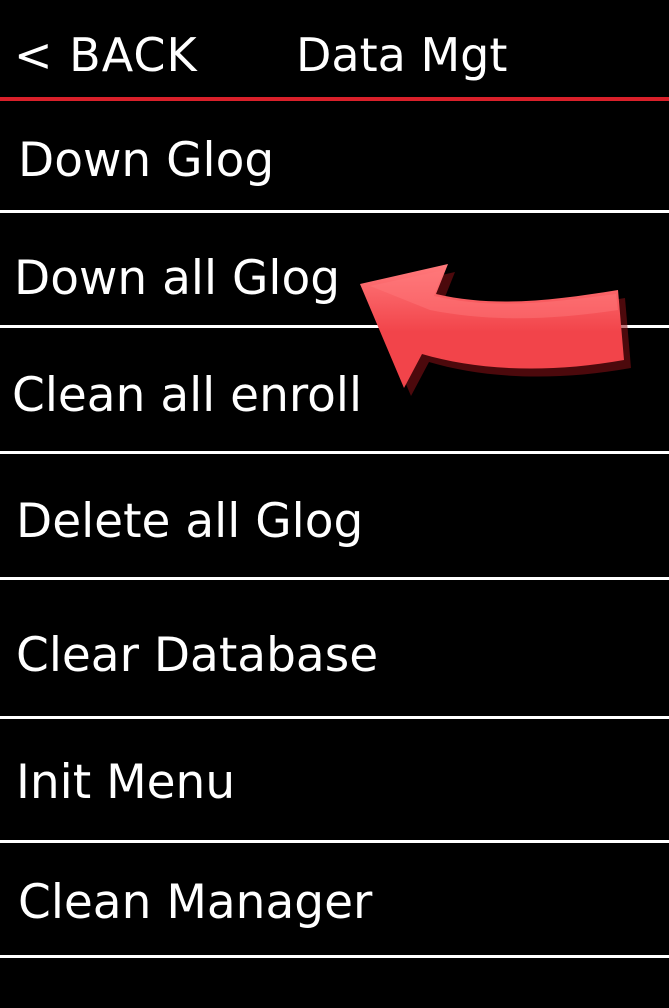 The height and width of the screenshot is (1008, 669). I want to click on menu-item-label: Clean Manager, so click(195, 902).